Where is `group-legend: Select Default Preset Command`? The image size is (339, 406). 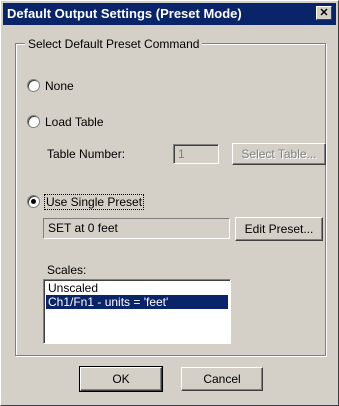 group-legend: Select Default Preset Command is located at coordinates (114, 44).